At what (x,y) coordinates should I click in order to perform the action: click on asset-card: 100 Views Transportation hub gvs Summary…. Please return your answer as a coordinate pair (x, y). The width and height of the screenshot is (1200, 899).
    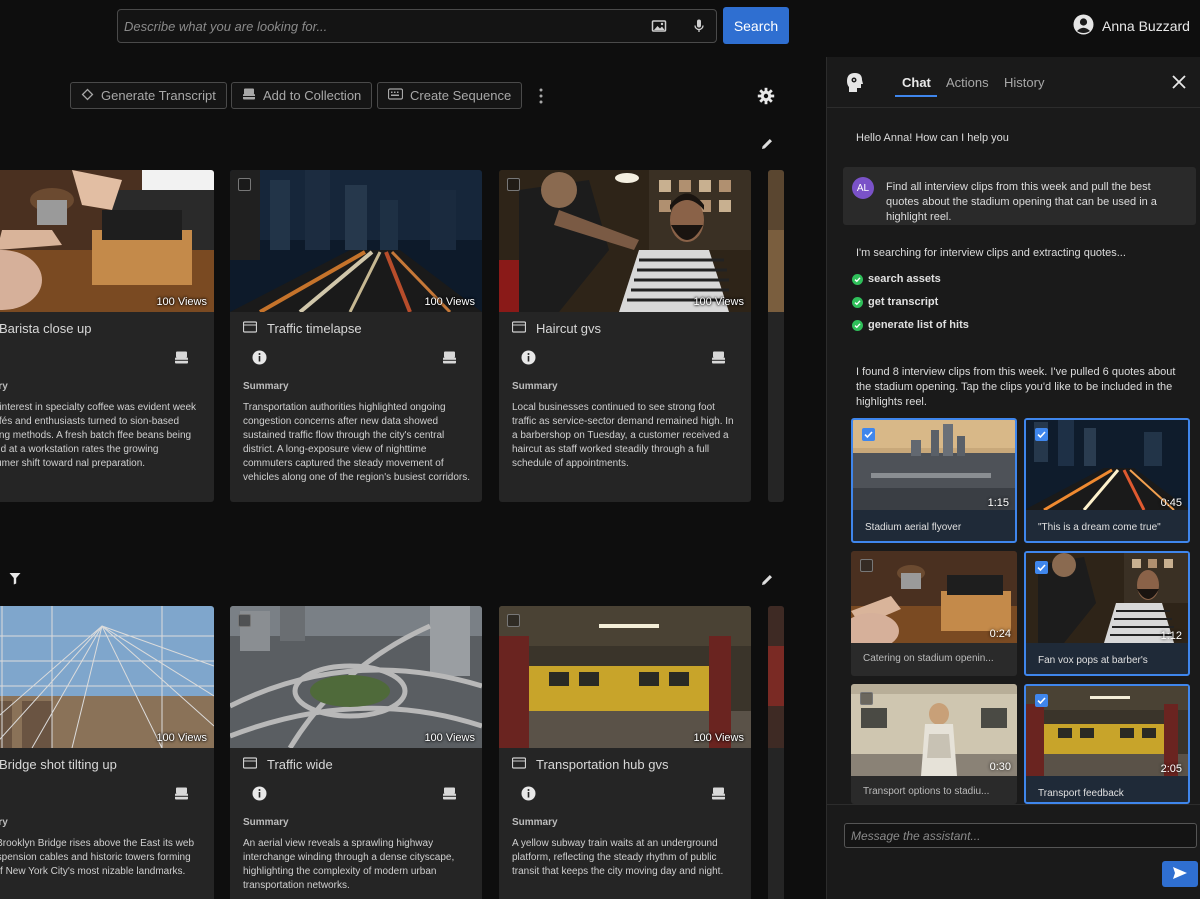
    Looking at the image, I should click on (625, 752).